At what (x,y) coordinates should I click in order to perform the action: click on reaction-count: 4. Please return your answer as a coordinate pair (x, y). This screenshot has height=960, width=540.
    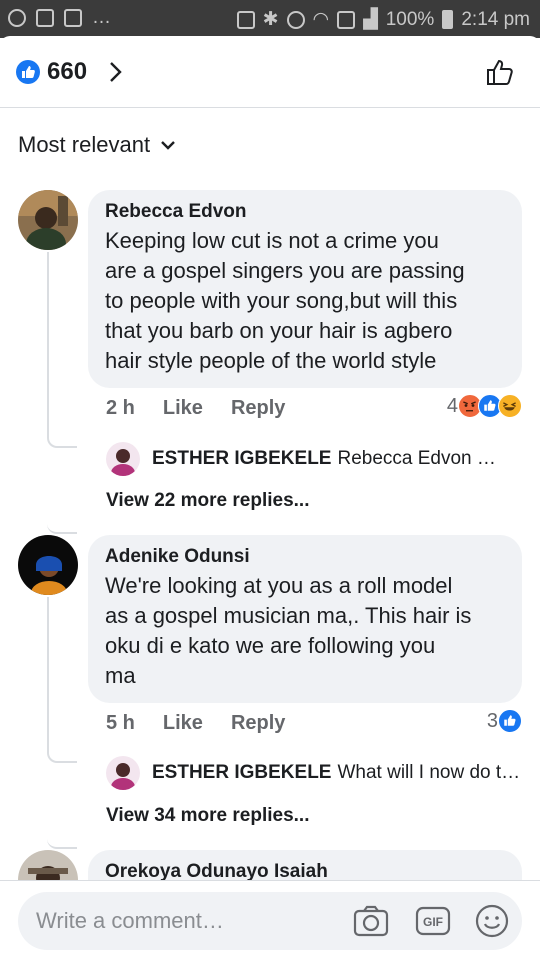
    Looking at the image, I should click on (452, 405).